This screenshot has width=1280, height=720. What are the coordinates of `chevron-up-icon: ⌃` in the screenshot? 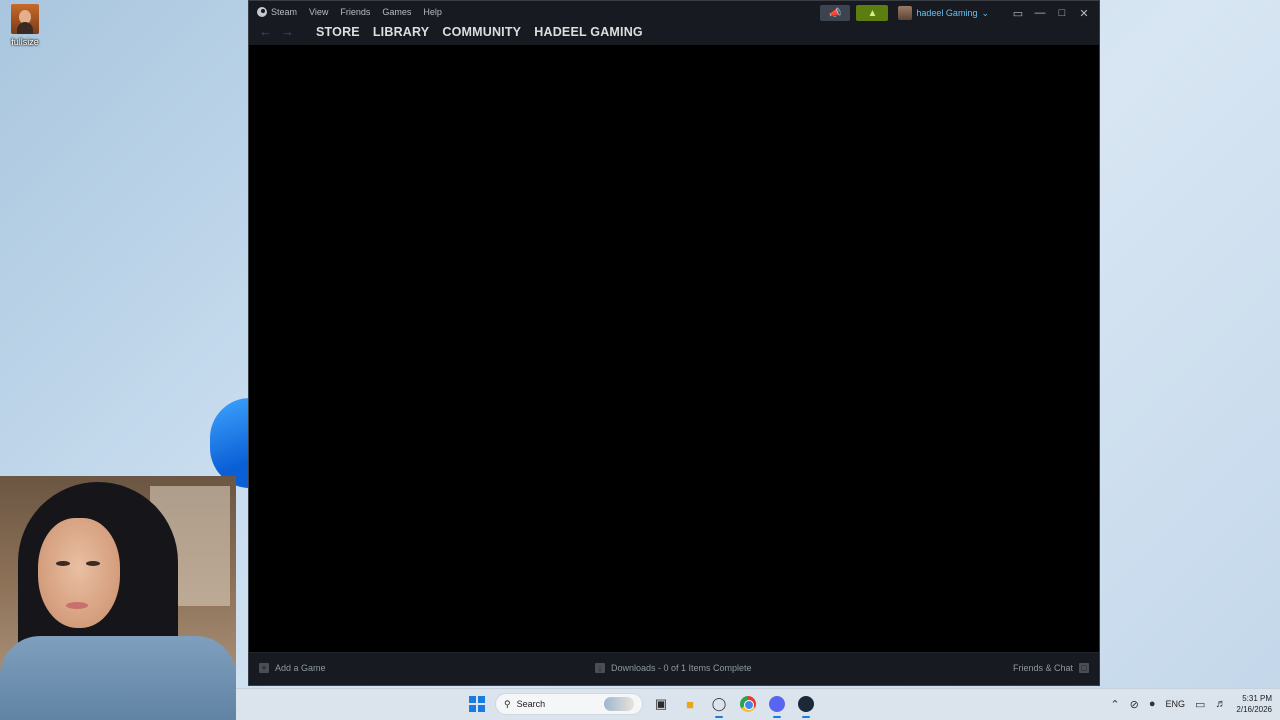 It's located at (1114, 704).